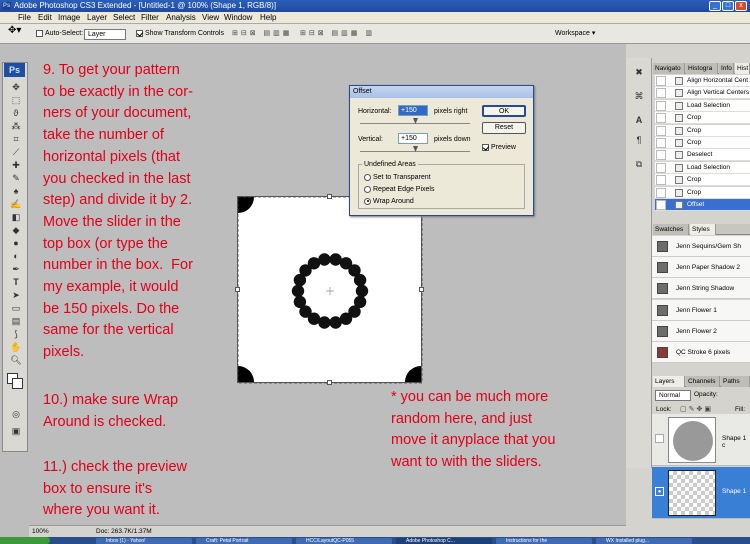 This screenshot has width=750, height=544. Describe the element at coordinates (16, 282) in the screenshot. I see `type-tool-icon: T` at that location.